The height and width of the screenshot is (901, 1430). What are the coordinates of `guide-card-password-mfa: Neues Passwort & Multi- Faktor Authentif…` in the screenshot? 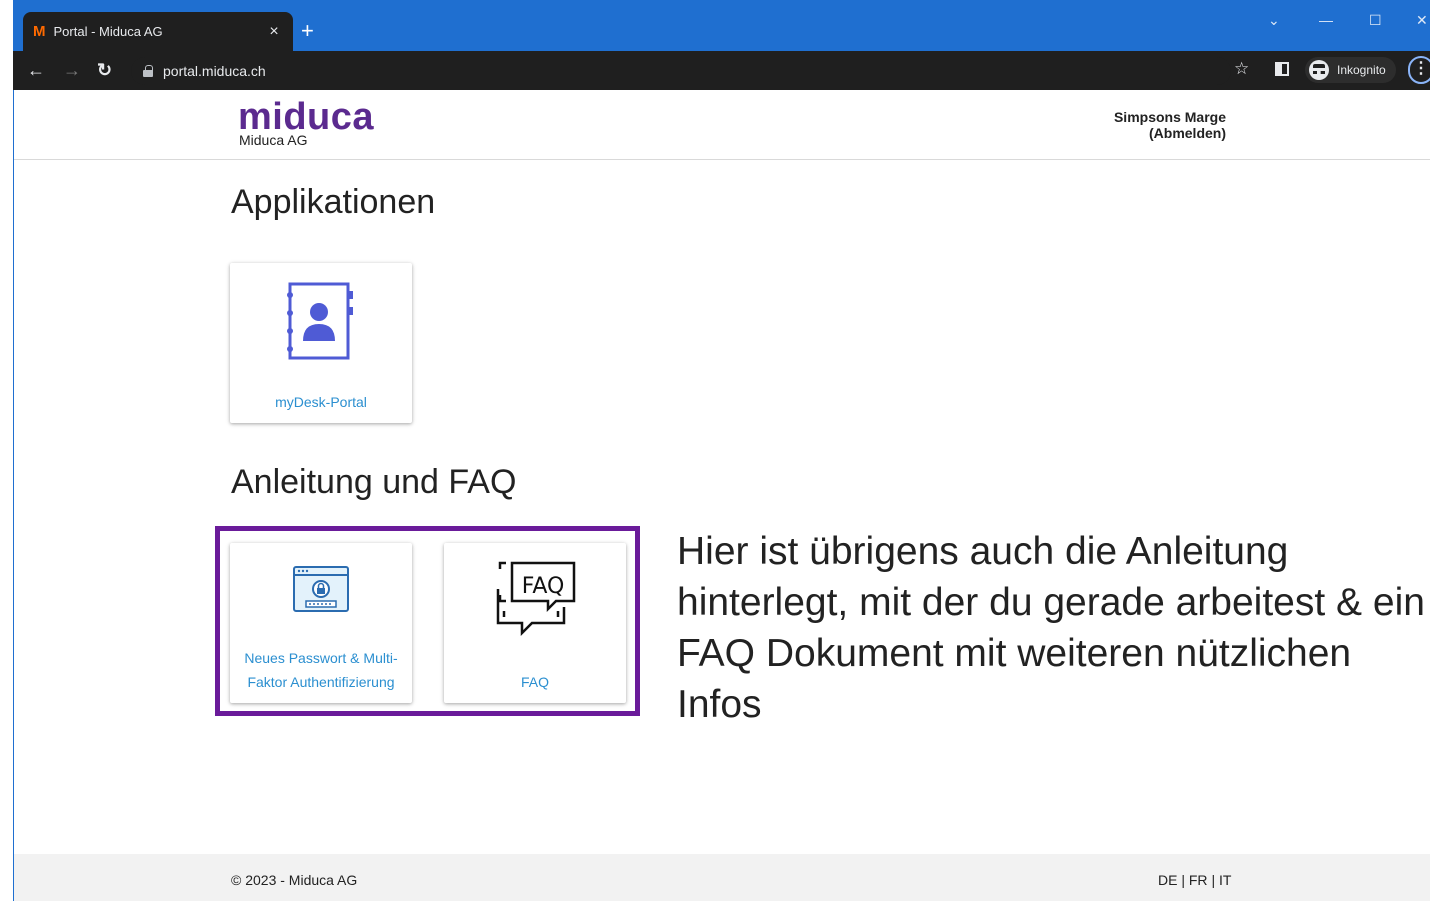 It's located at (321, 623).